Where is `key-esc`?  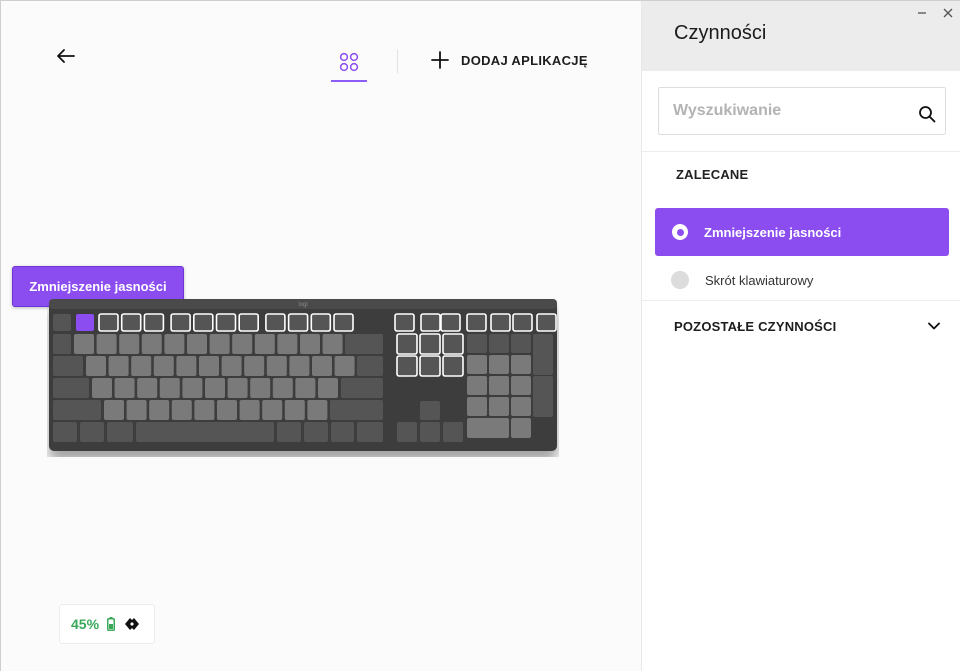 key-esc is located at coordinates (62, 322).